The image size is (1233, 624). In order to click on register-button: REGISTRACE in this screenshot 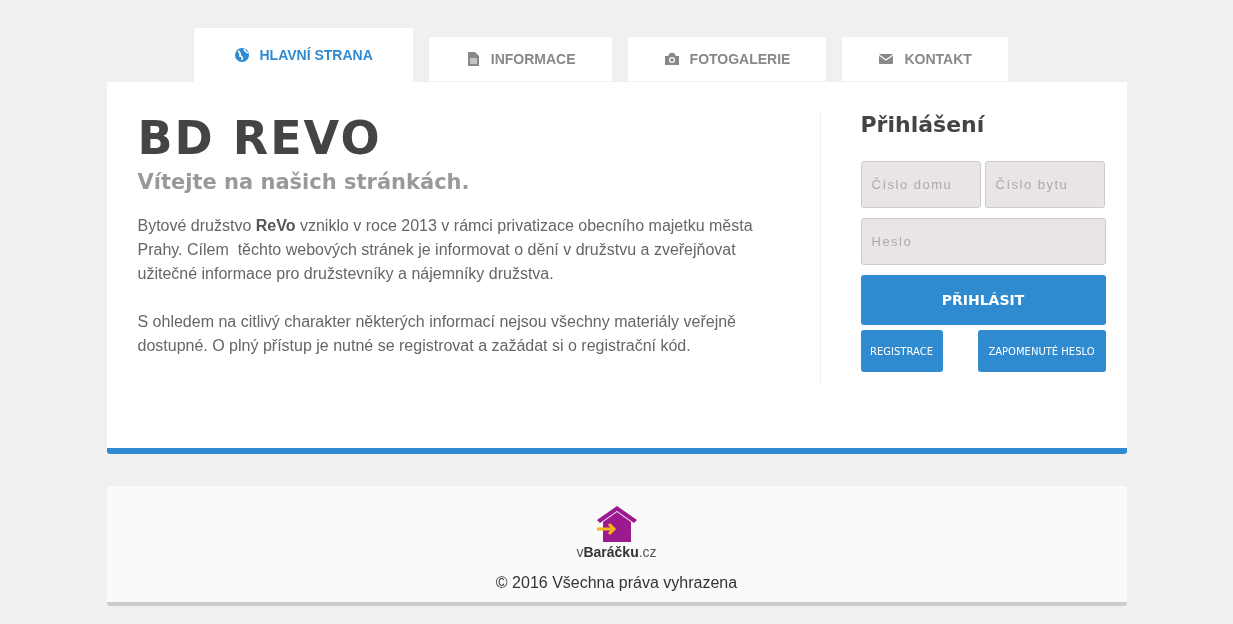, I will do `click(901, 351)`.